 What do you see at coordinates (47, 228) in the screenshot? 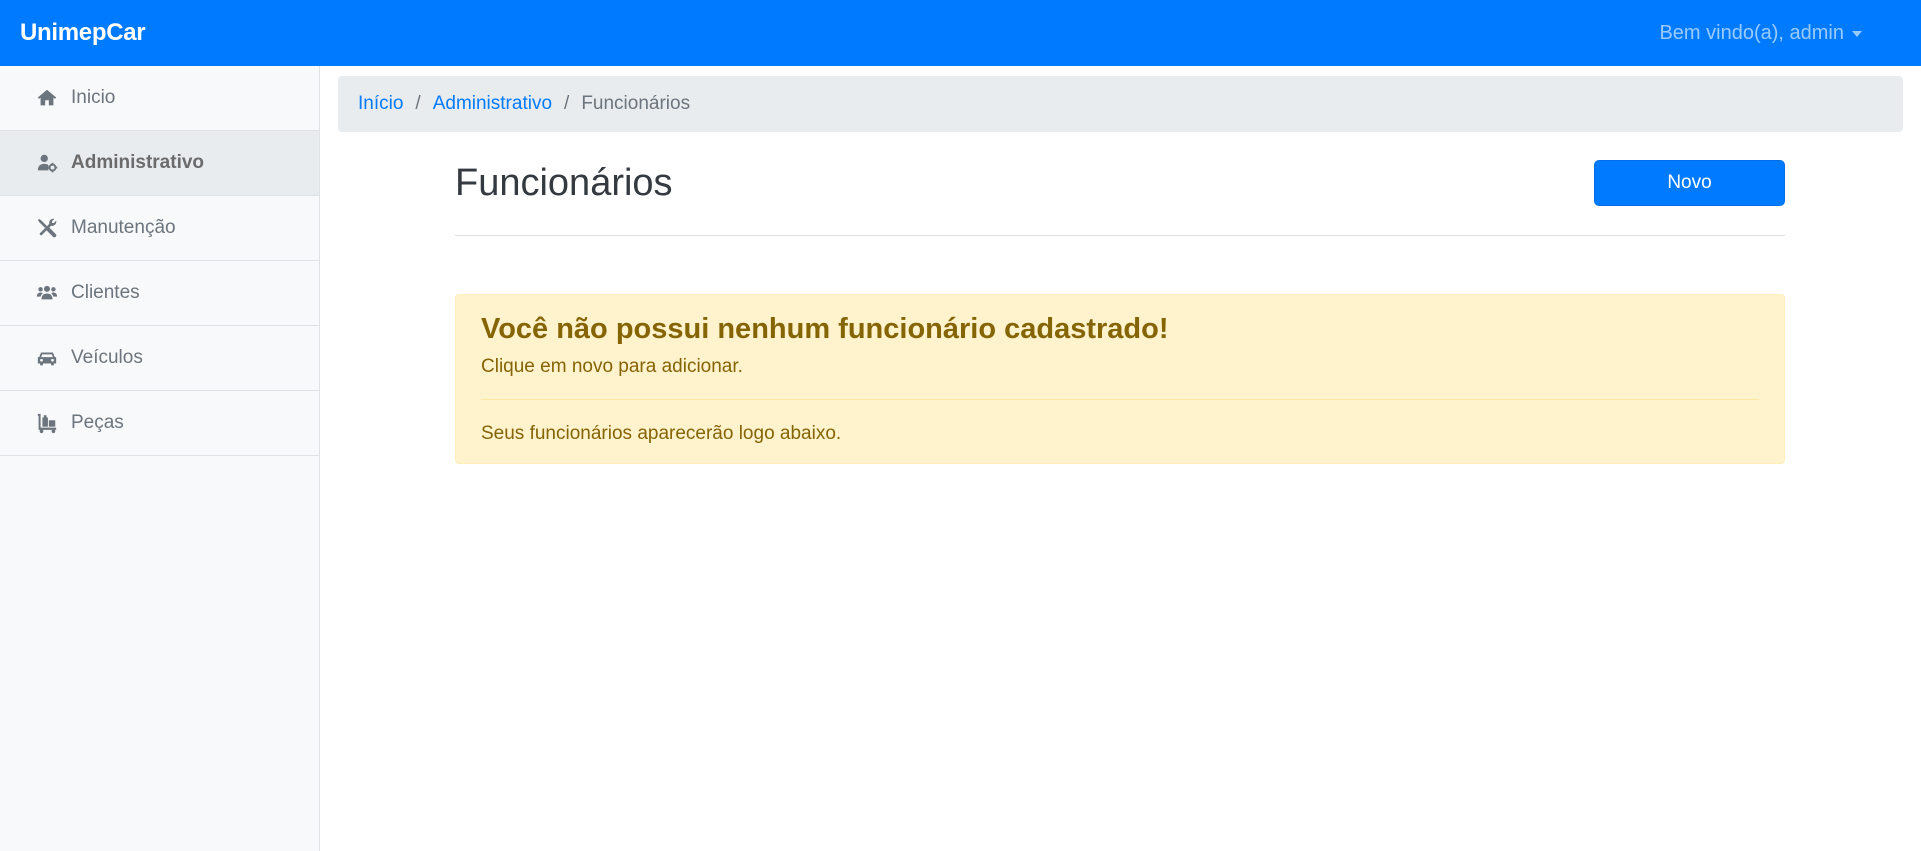
I see `tools-icon` at bounding box center [47, 228].